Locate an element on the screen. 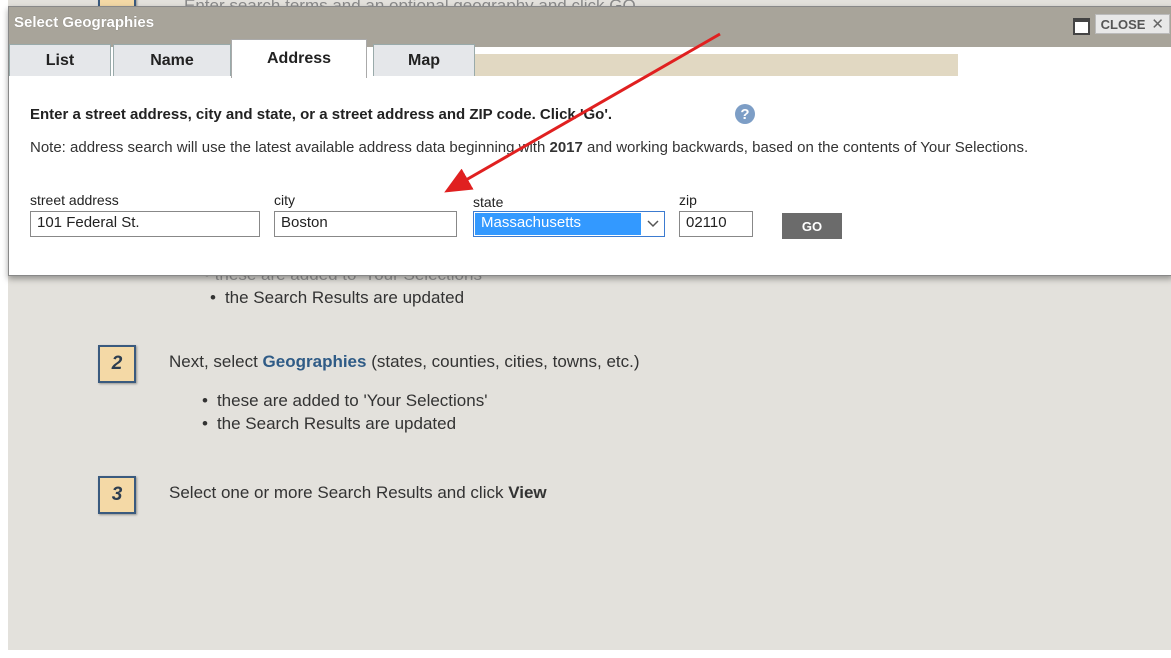 This screenshot has width=1171, height=658. zip-label: zip is located at coordinates (688, 200).